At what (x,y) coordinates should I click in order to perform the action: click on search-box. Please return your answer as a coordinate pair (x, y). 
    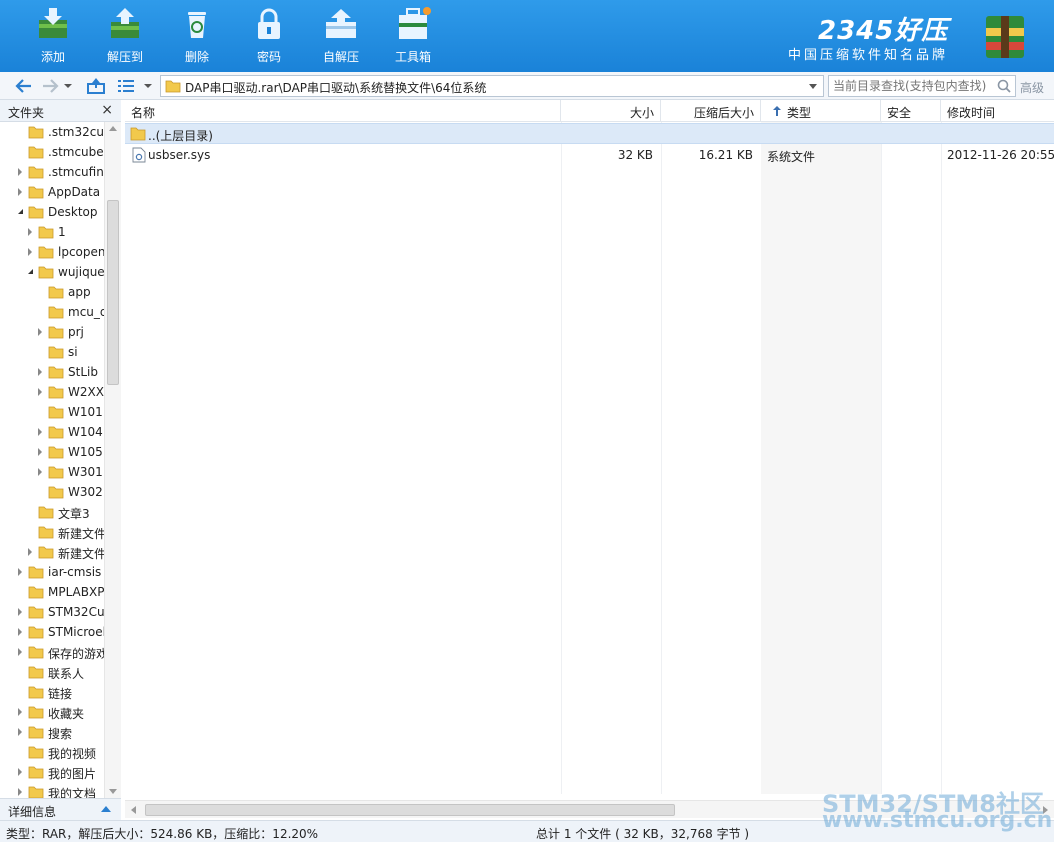
    Looking at the image, I should click on (922, 86).